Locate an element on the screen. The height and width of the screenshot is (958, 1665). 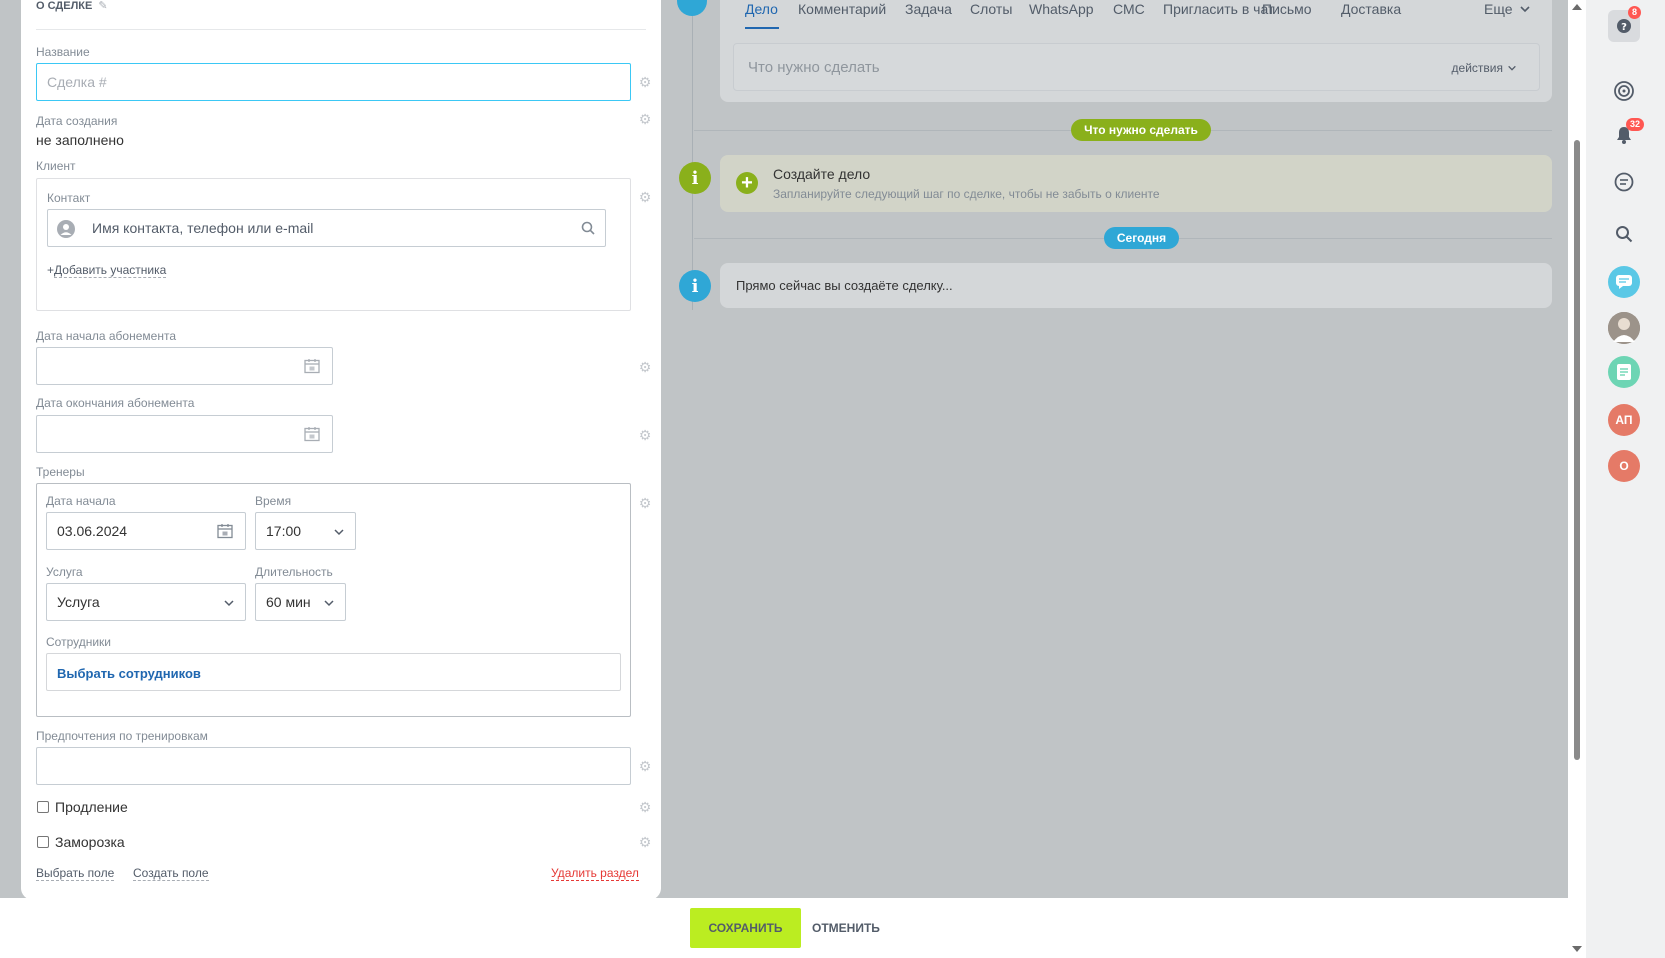
delete-section-link: Удалить раздел is located at coordinates (595, 873).